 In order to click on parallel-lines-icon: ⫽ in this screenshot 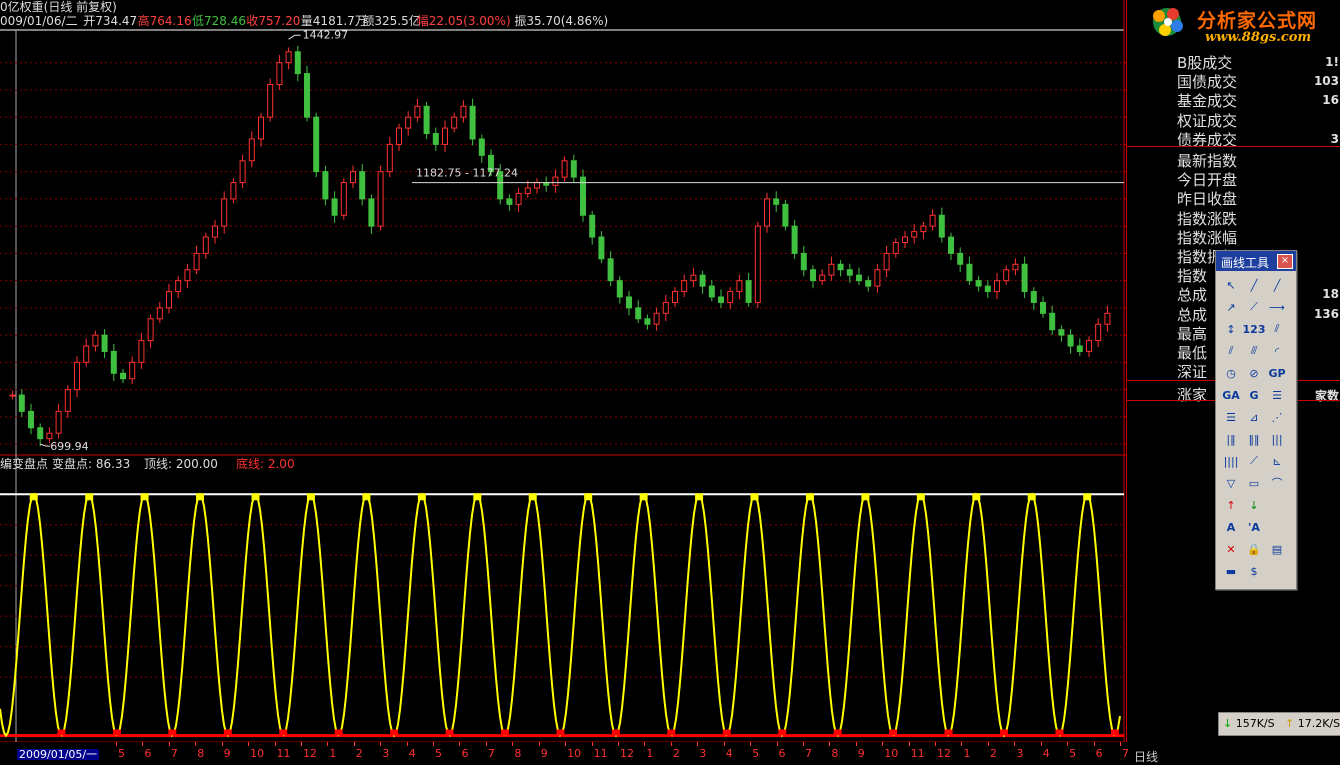, I will do `click(1277, 329)`.